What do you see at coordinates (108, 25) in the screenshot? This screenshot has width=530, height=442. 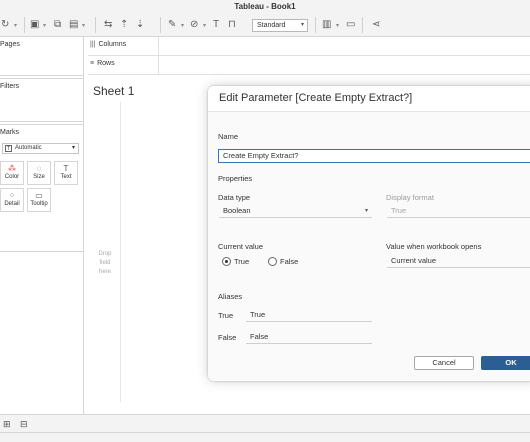 I see `swap-icon: ⇆` at bounding box center [108, 25].